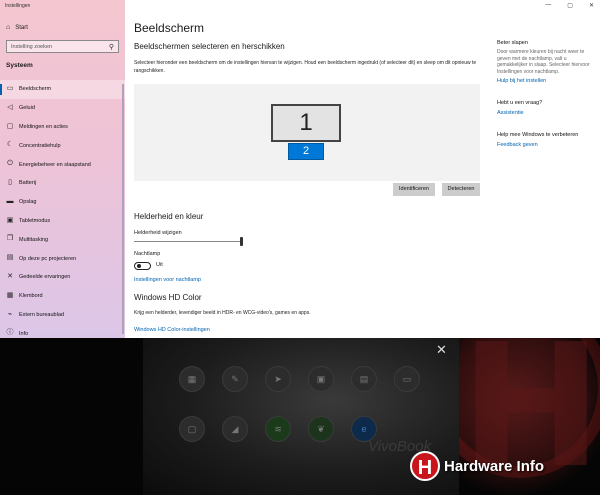 Image resolution: width=600 pixels, height=495 pixels. I want to click on nightlight-settings-link: Instellingen voor nachtlamp, so click(167, 280).